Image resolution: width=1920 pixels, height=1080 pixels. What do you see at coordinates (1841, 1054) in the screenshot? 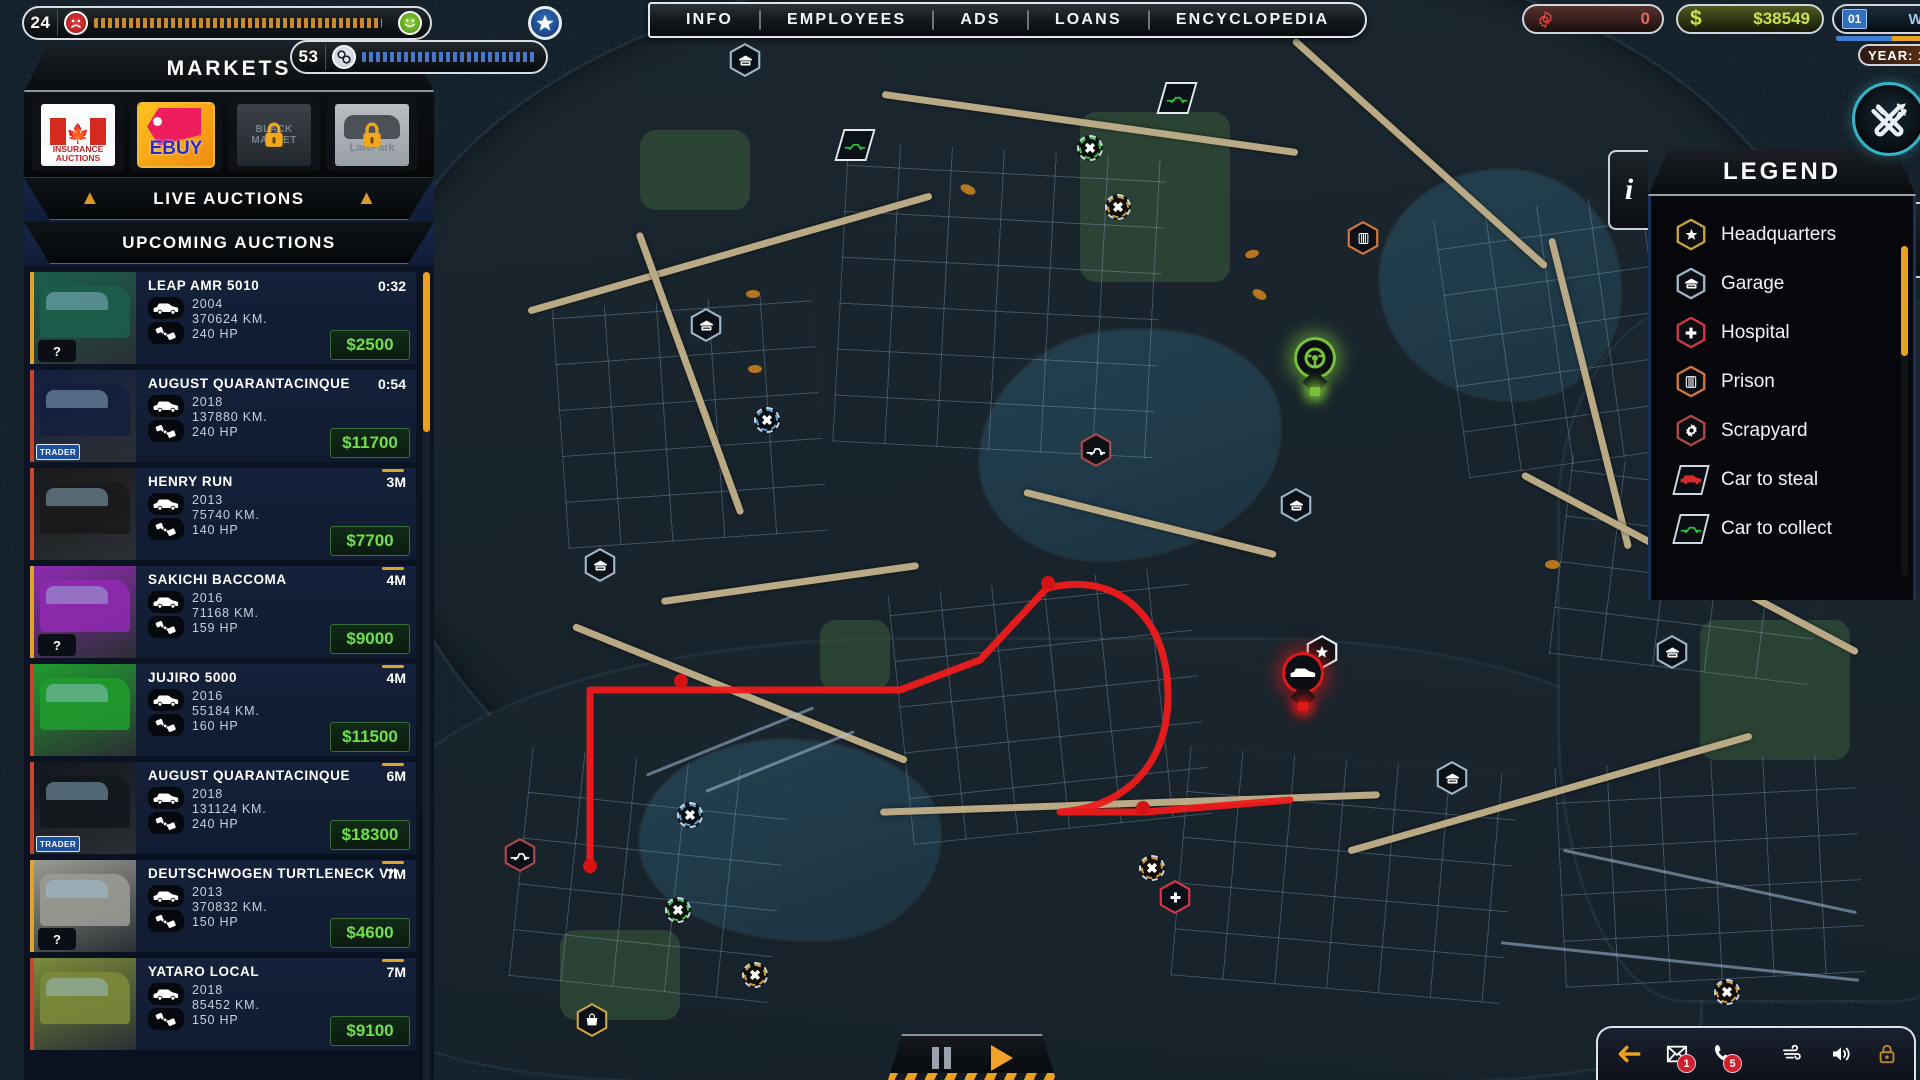
I see `sound-button` at bounding box center [1841, 1054].